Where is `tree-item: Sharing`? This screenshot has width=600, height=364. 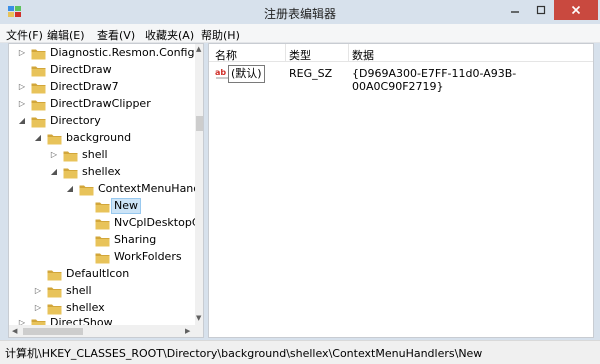
tree-item: Sharing is located at coordinates (99, 240).